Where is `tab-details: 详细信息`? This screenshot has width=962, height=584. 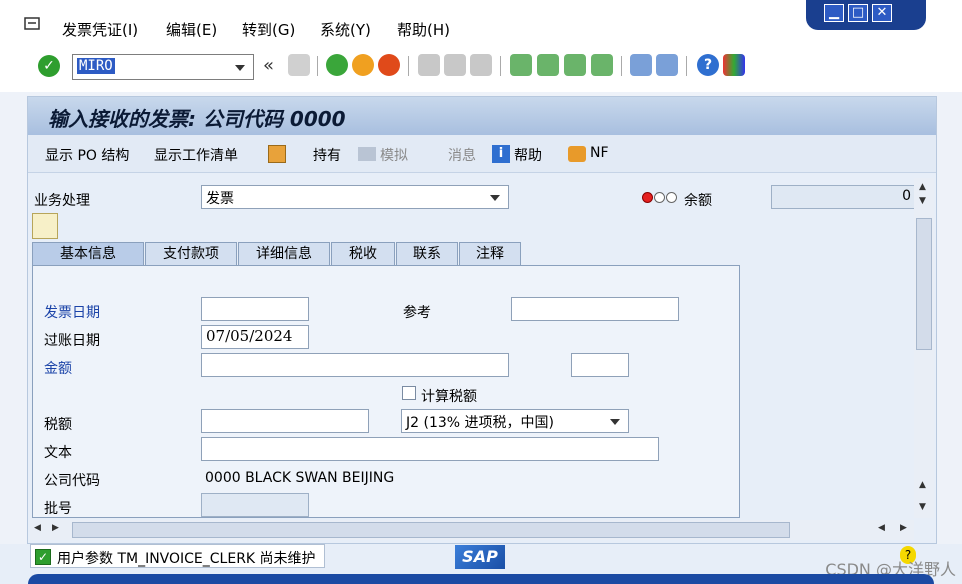
tab-details: 详细信息 is located at coordinates (284, 254).